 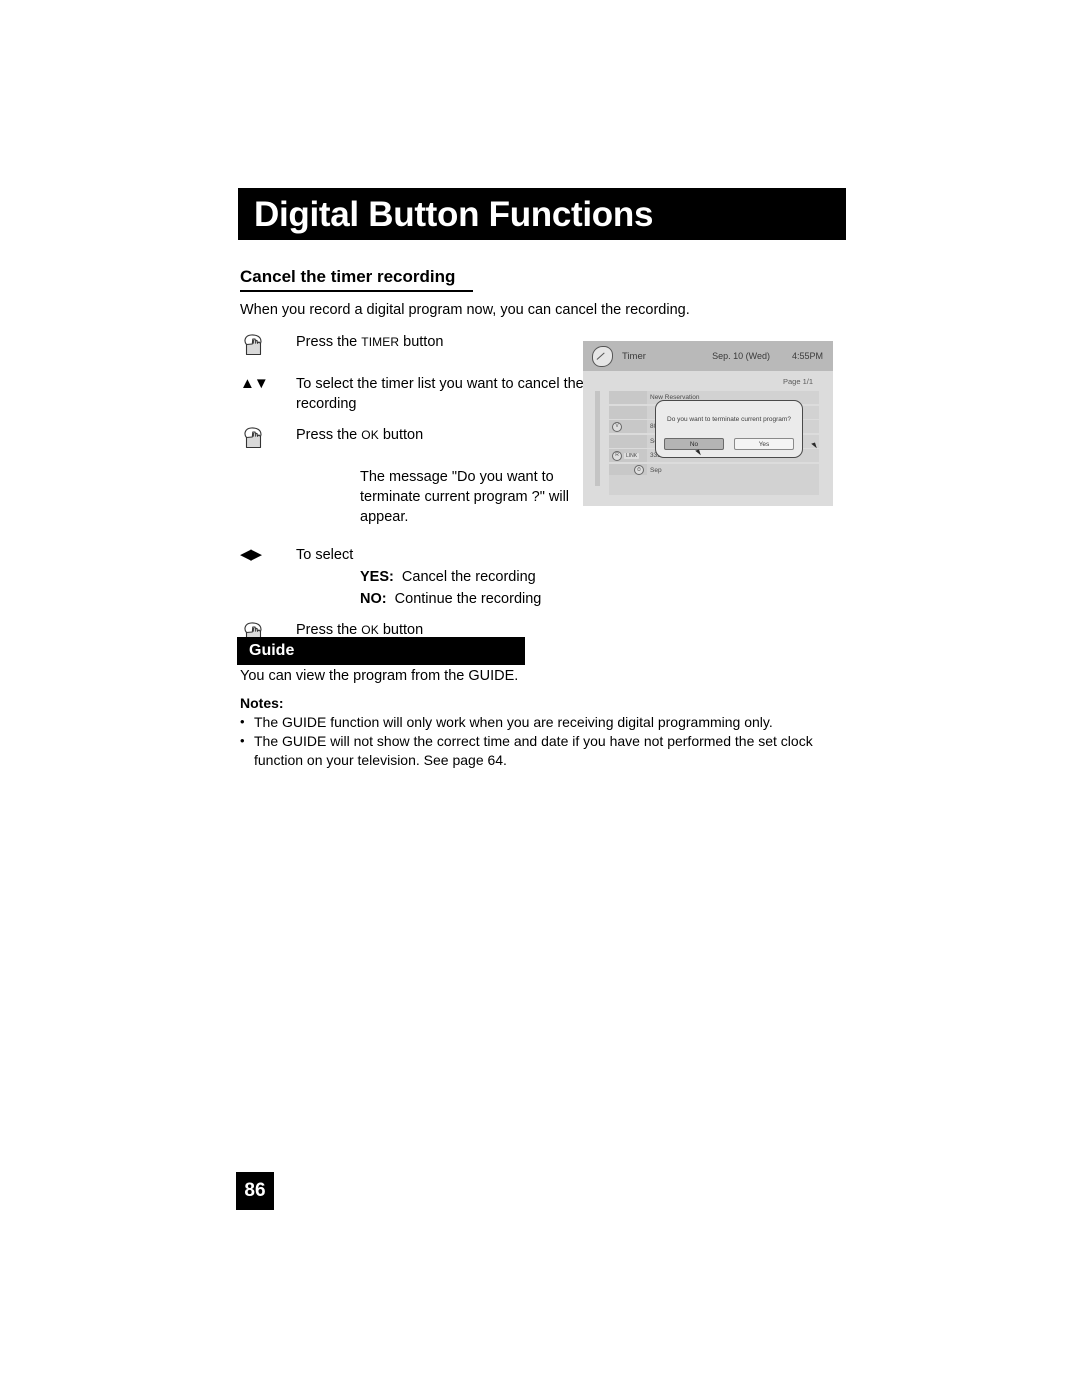 I want to click on guide-description: You can view the program from the GUIDE., so click(x=379, y=676).